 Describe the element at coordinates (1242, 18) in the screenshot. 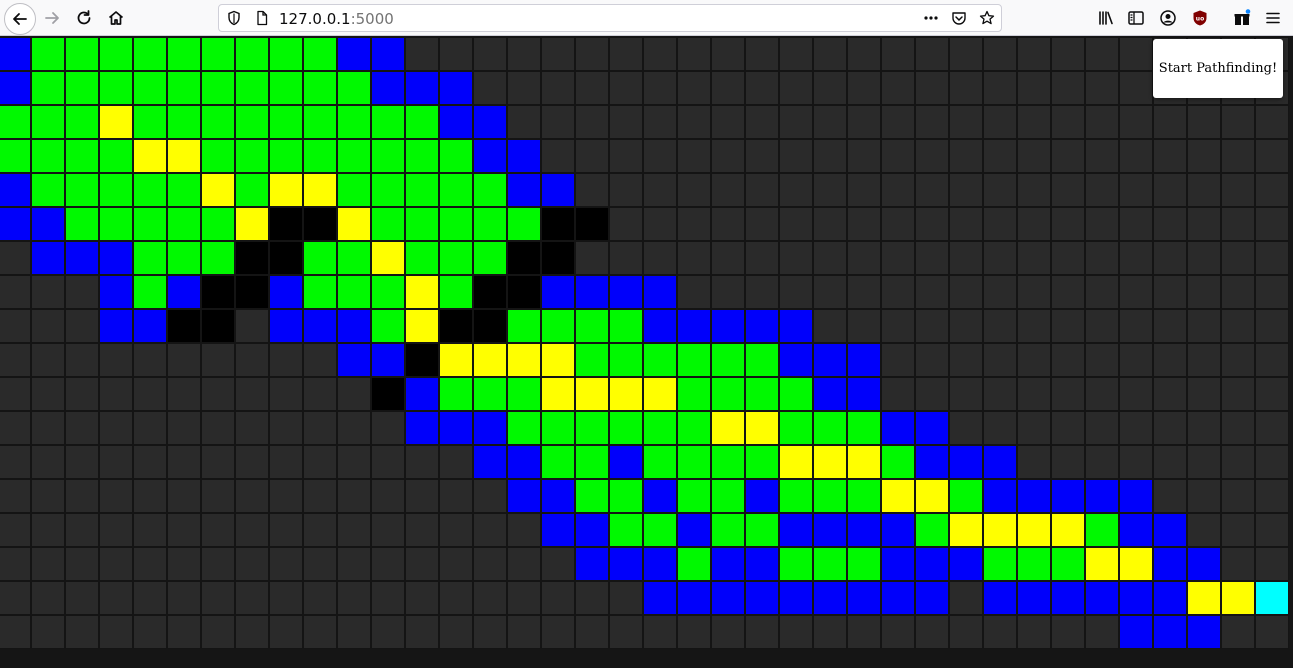

I see `extensions-button` at that location.